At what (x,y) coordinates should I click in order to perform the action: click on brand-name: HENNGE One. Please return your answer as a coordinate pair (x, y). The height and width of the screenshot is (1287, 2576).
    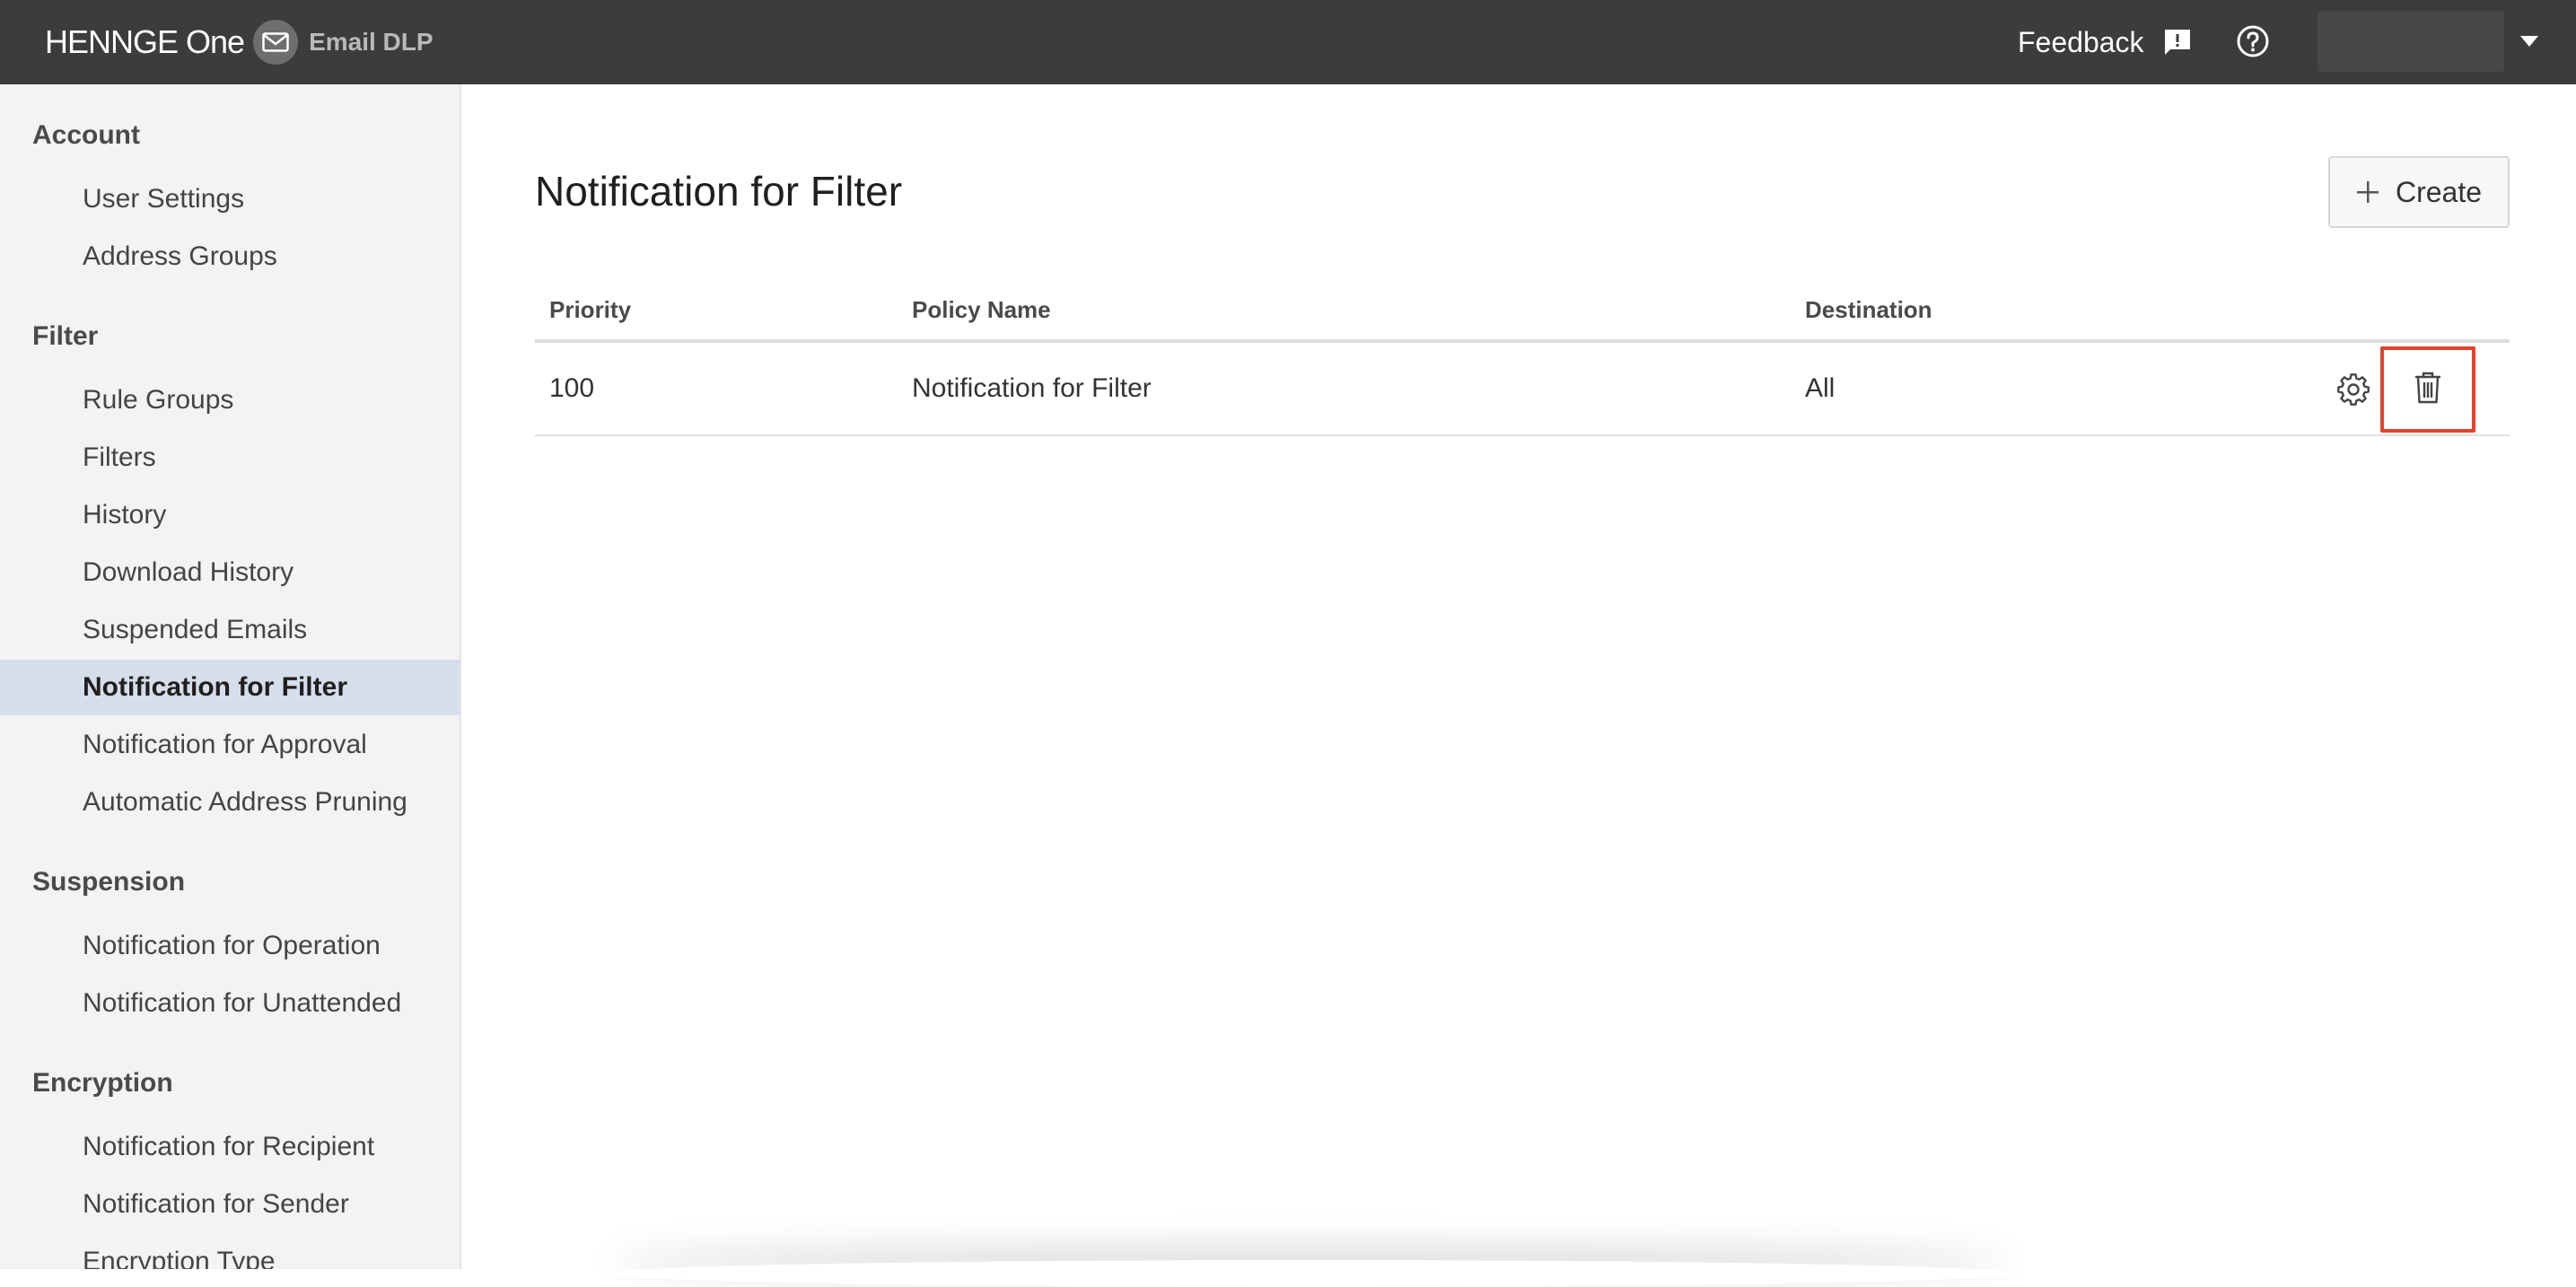
    Looking at the image, I should click on (145, 41).